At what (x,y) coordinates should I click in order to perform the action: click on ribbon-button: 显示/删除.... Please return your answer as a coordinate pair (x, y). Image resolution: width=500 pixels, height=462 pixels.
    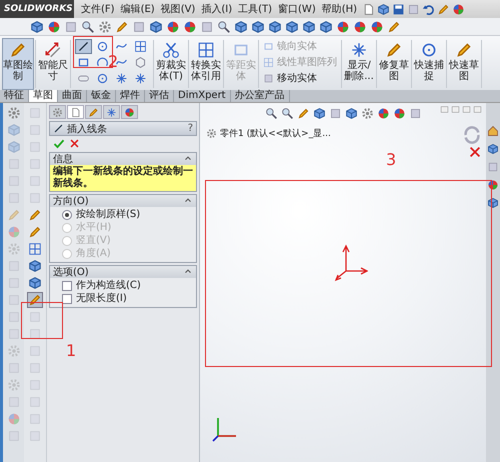
    Looking at the image, I should click on (359, 64).